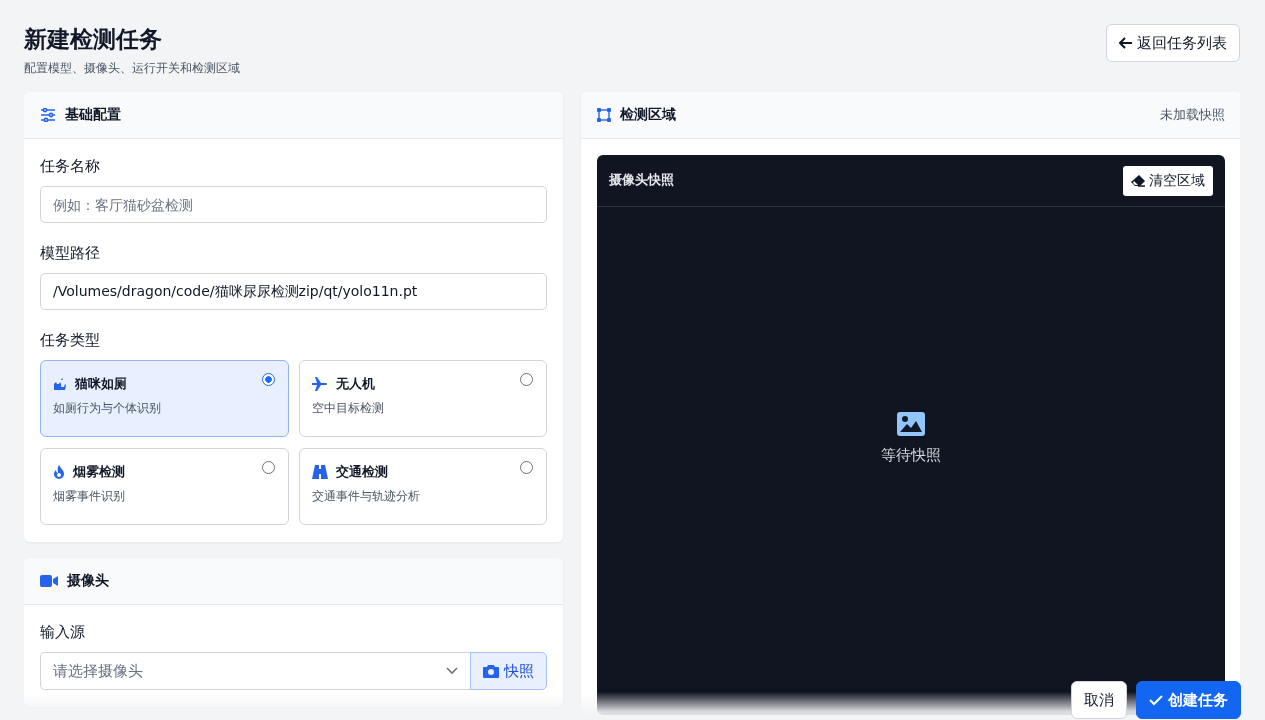 This screenshot has height=720, width=1265. What do you see at coordinates (93, 39) in the screenshot?
I see `page-title: 新建检测任务` at bounding box center [93, 39].